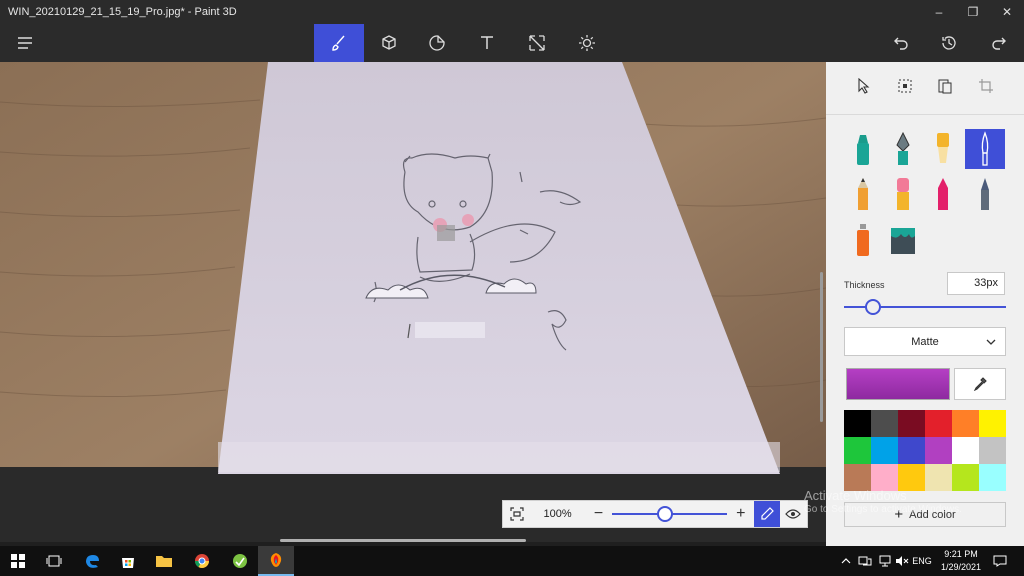 The width and height of the screenshot is (1024, 576). I want to click on 3d-shapes-tool-button, so click(389, 43).